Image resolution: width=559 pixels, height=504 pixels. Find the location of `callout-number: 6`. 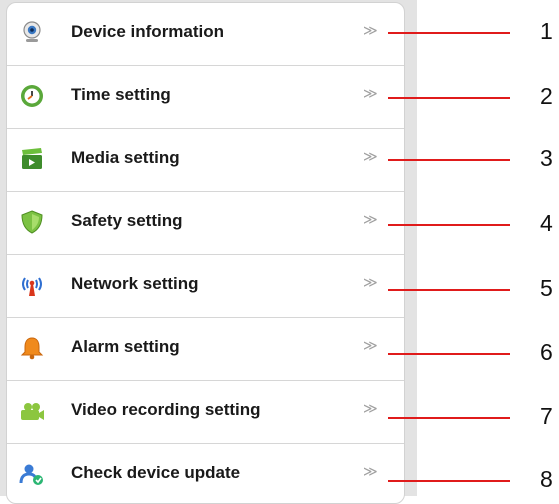

callout-number: 6 is located at coordinates (546, 352).